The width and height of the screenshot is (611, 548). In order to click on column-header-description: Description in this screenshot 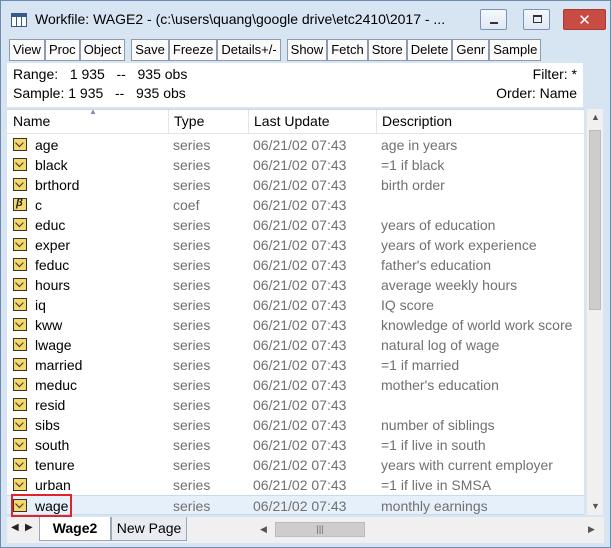, I will do `click(417, 121)`.